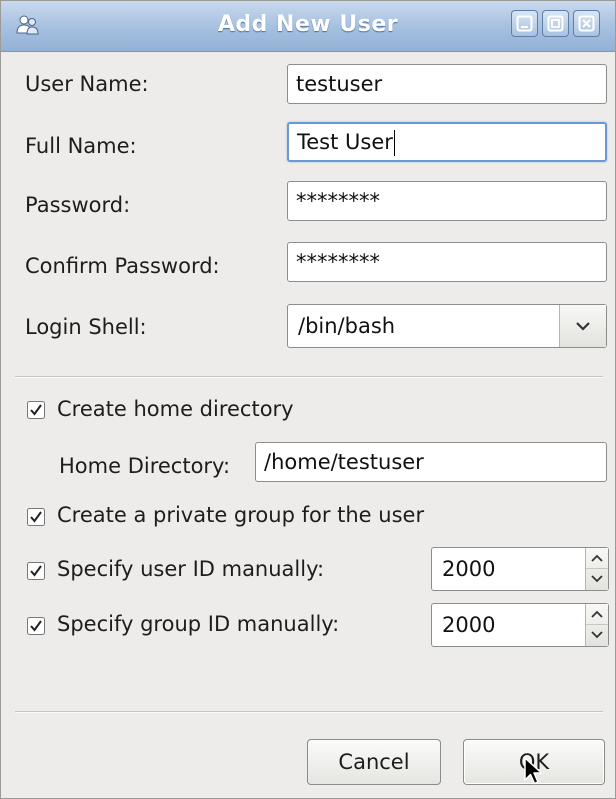 The image size is (616, 799). I want to click on maximize-button, so click(555, 23).